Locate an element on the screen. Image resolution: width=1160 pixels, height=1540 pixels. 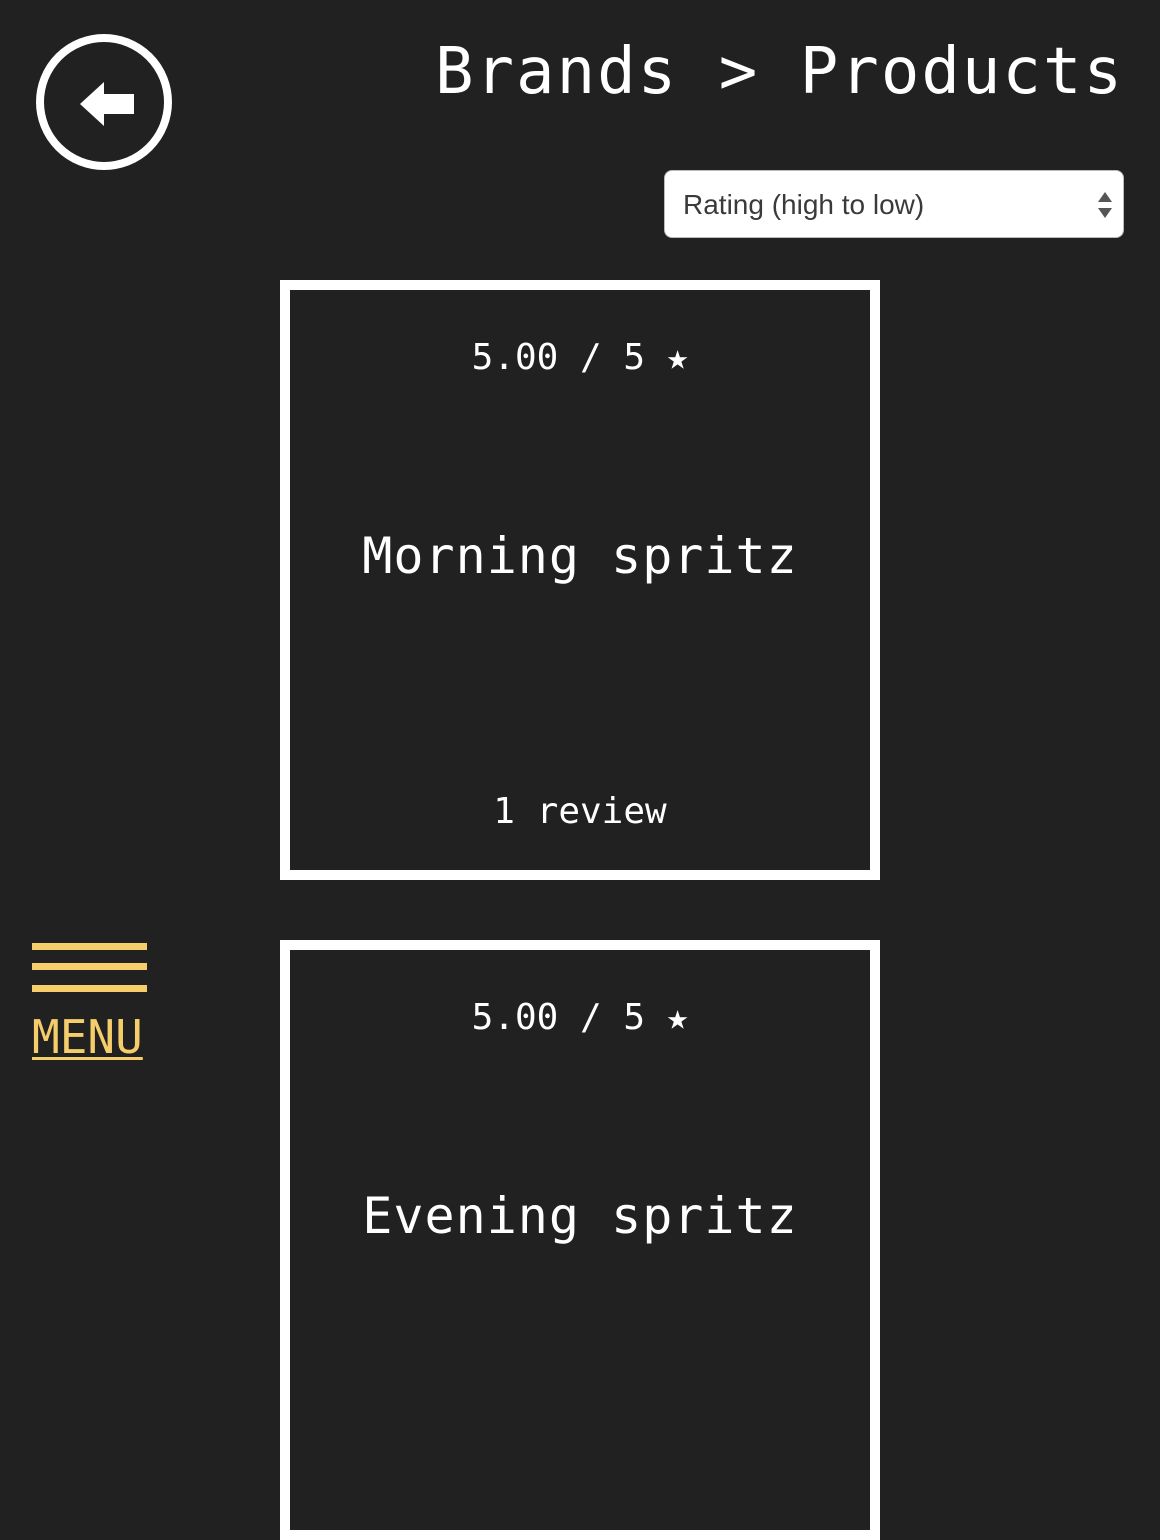
product-name: Evening spritz is located at coordinates (580, 1216).